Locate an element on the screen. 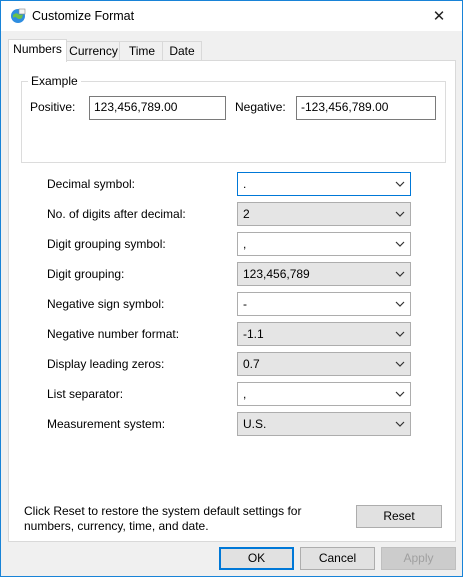  digit-grouping-label: Digit grouping: is located at coordinates (86, 274).